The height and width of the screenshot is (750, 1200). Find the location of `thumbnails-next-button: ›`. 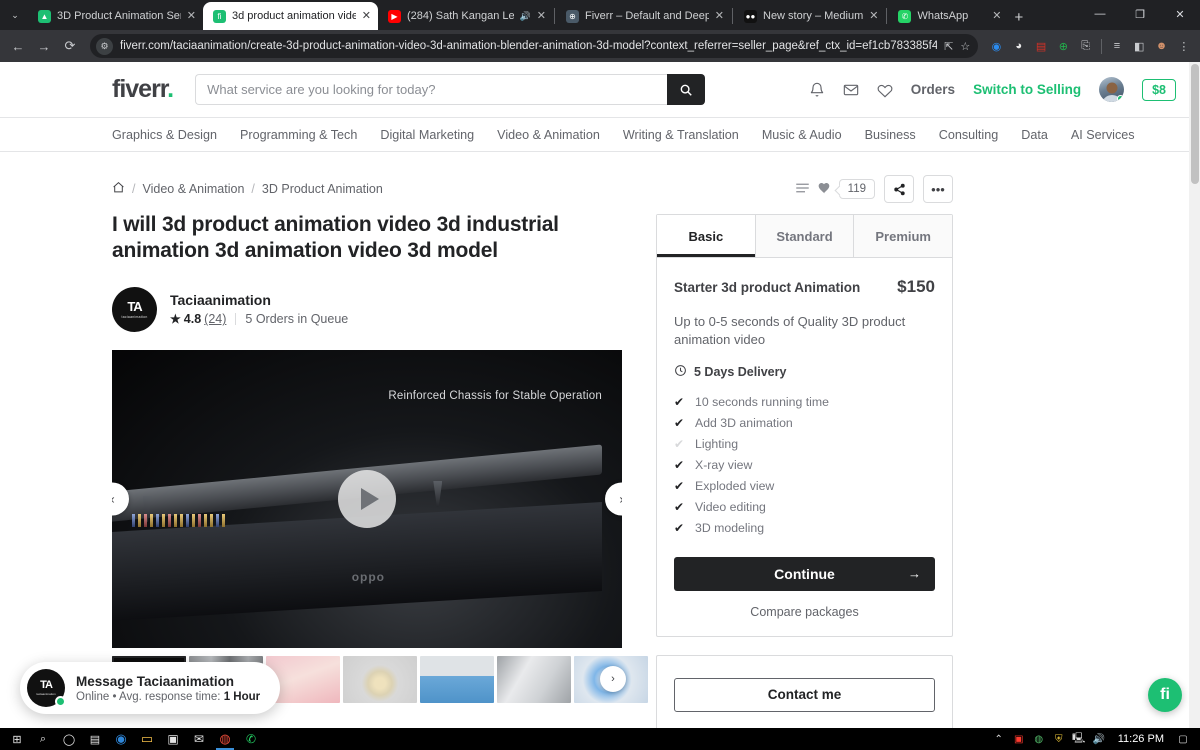

thumbnails-next-button: › is located at coordinates (613, 679).